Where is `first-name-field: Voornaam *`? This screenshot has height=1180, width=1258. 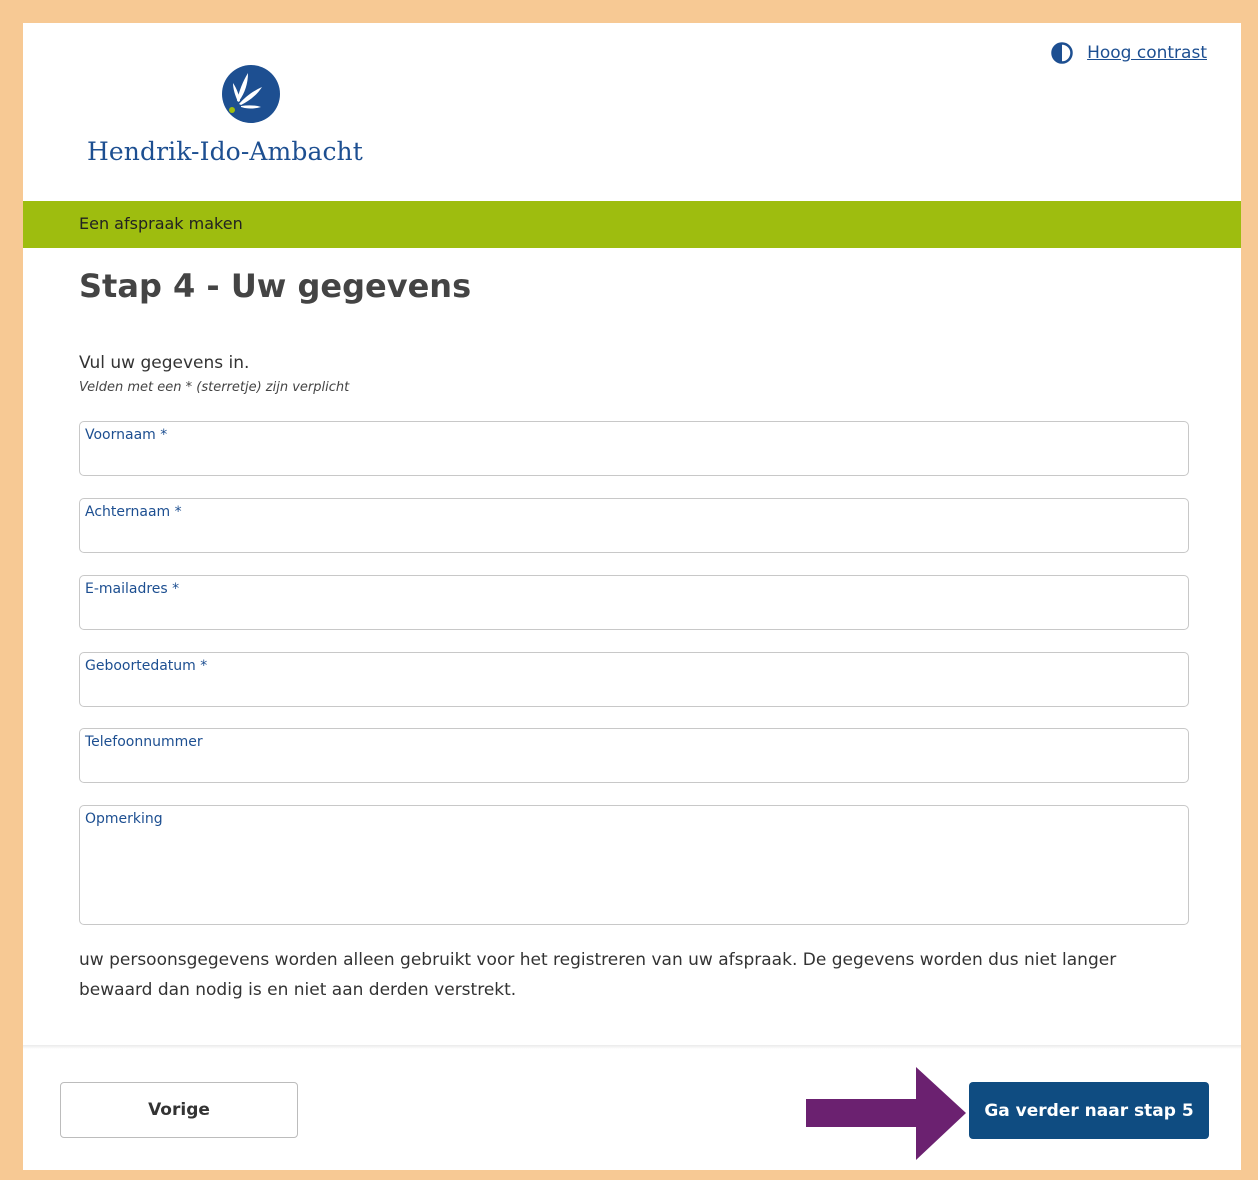 first-name-field: Voornaam * is located at coordinates (634, 448).